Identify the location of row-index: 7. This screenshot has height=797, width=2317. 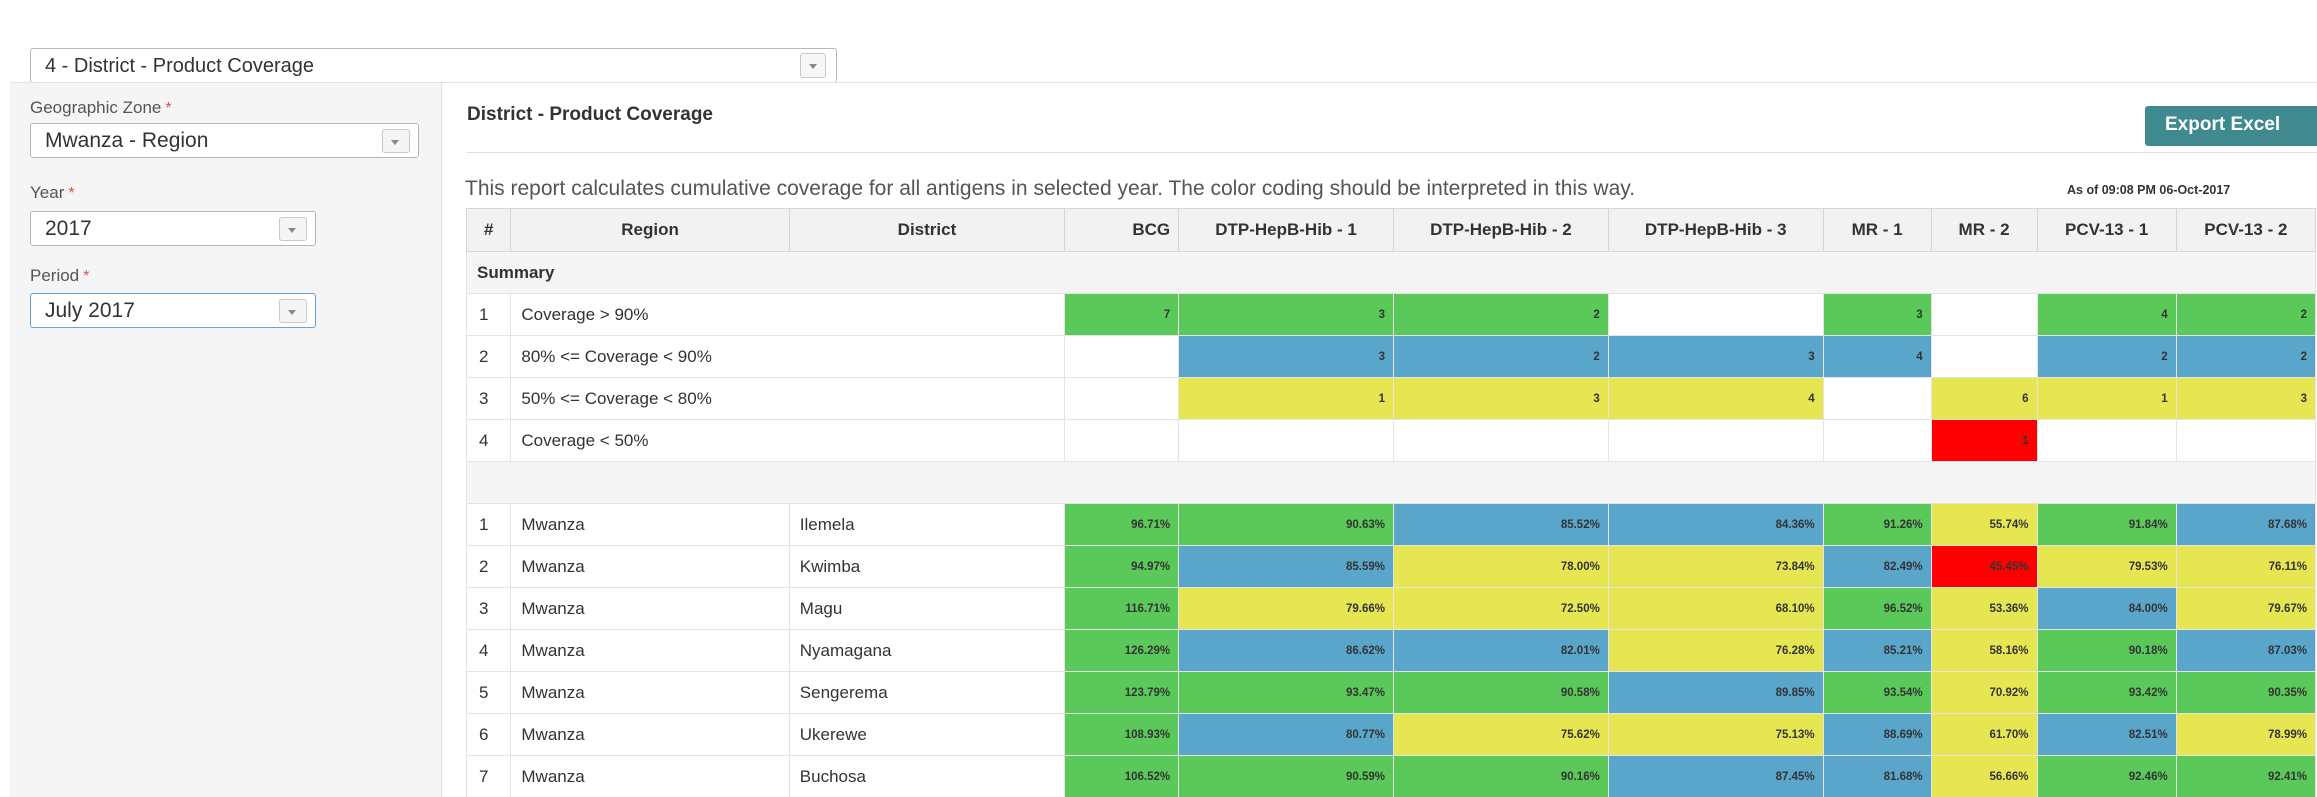
(489, 776).